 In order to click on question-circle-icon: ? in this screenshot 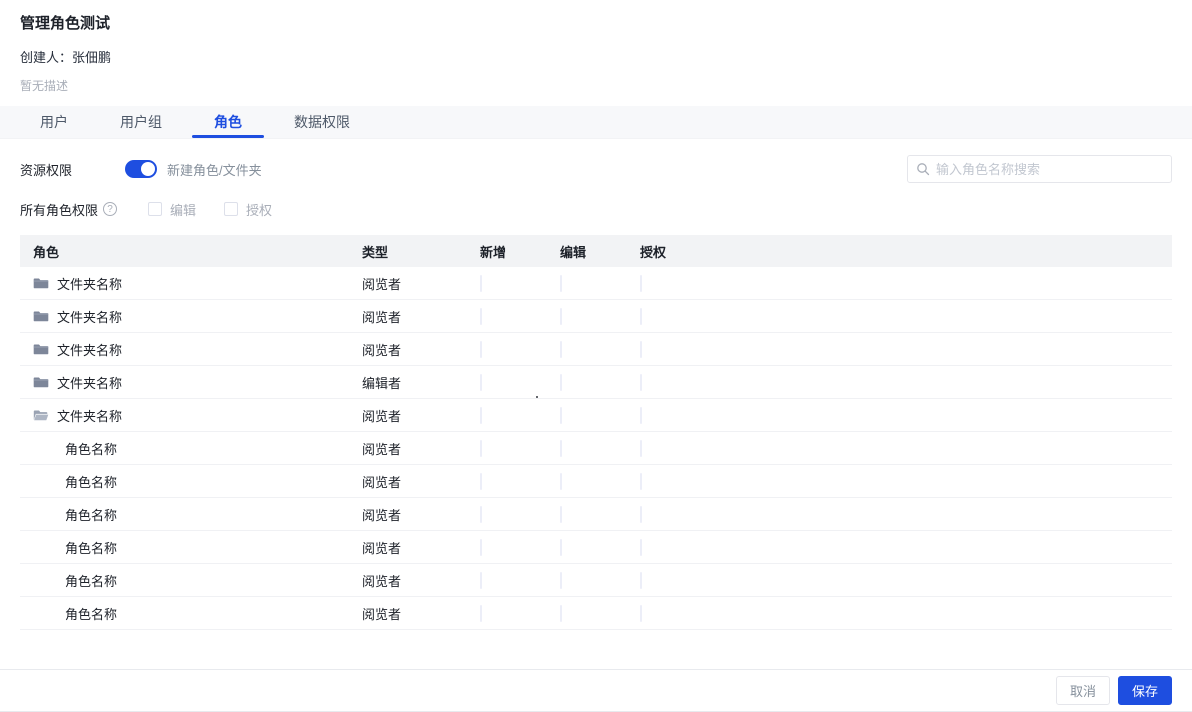, I will do `click(110, 209)`.